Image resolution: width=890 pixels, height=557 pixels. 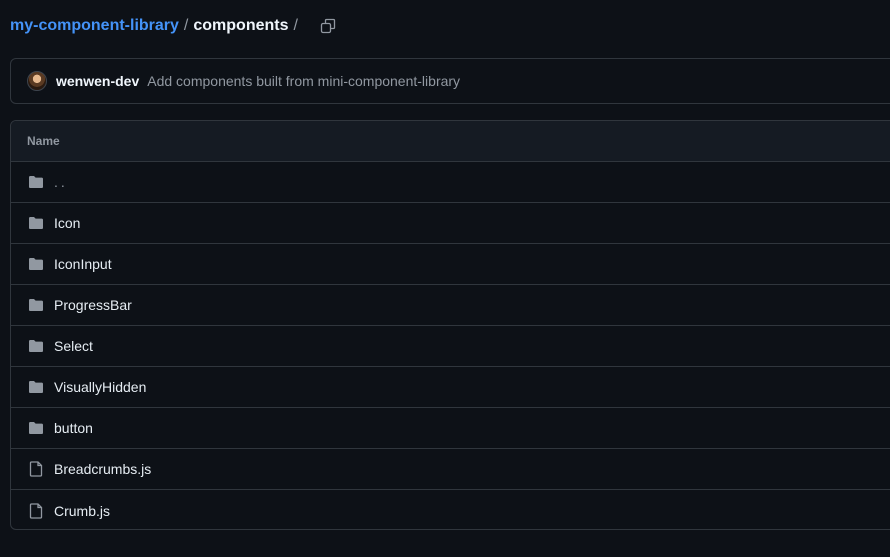 What do you see at coordinates (97, 81) in the screenshot?
I see `commit-author: wenwen-dev` at bounding box center [97, 81].